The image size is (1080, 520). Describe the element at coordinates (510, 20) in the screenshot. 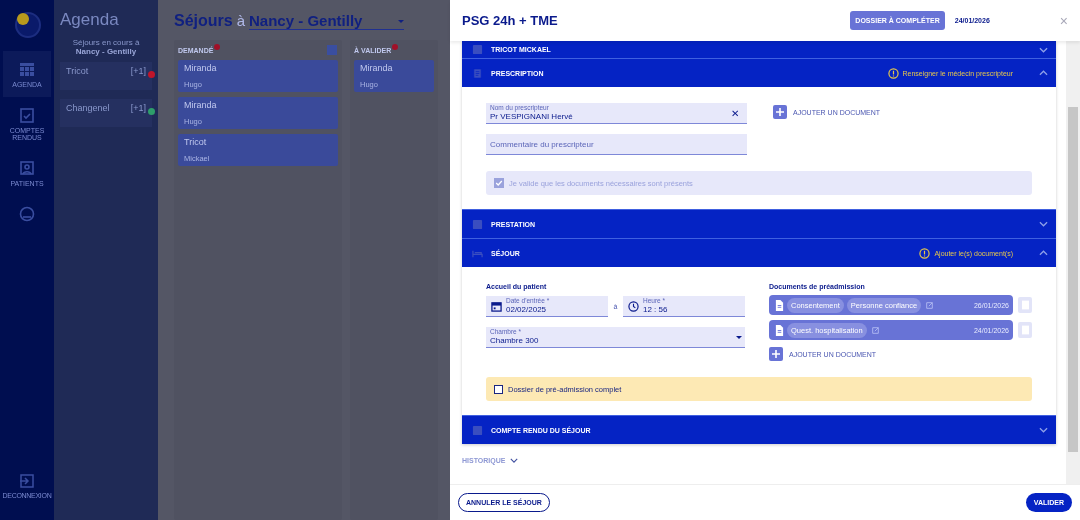

I see `drawer-title: PSG 24h + TME` at that location.